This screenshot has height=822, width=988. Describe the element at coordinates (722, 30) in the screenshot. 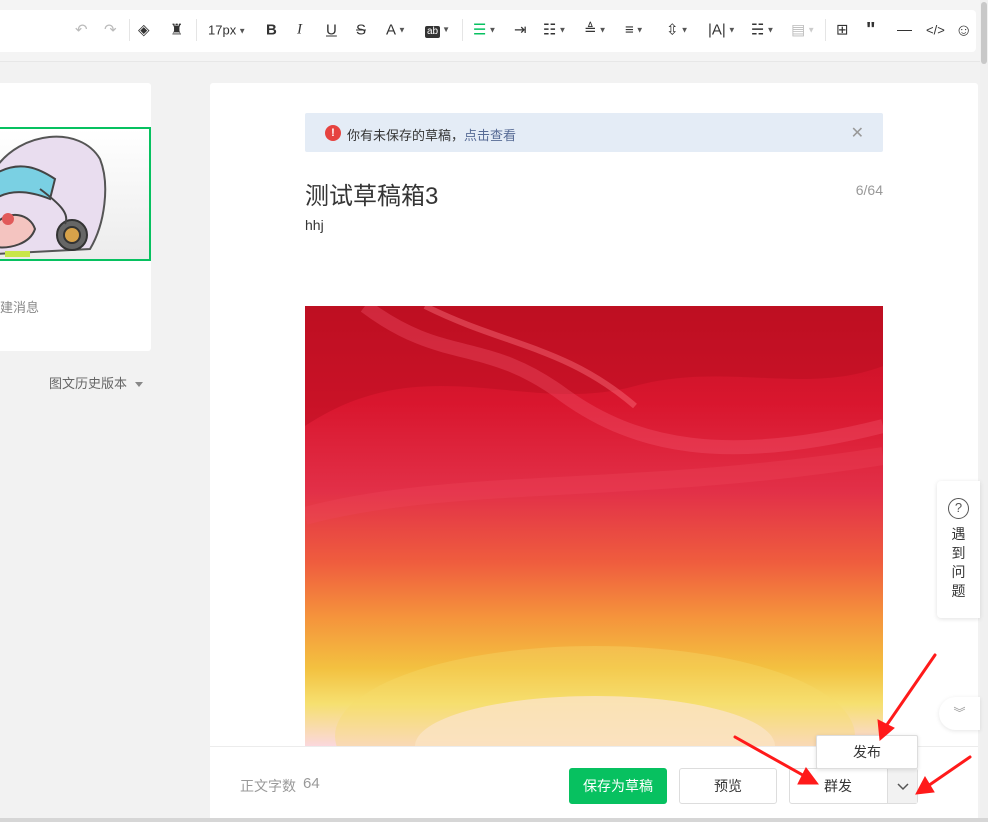

I see `letter-spacing-icon: |A| ▼` at that location.